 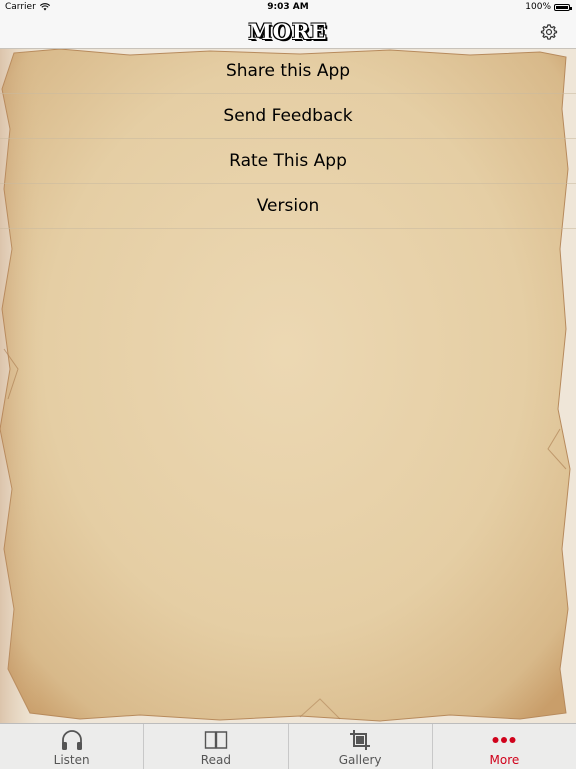 I want to click on more-dots-icon, so click(x=504, y=740).